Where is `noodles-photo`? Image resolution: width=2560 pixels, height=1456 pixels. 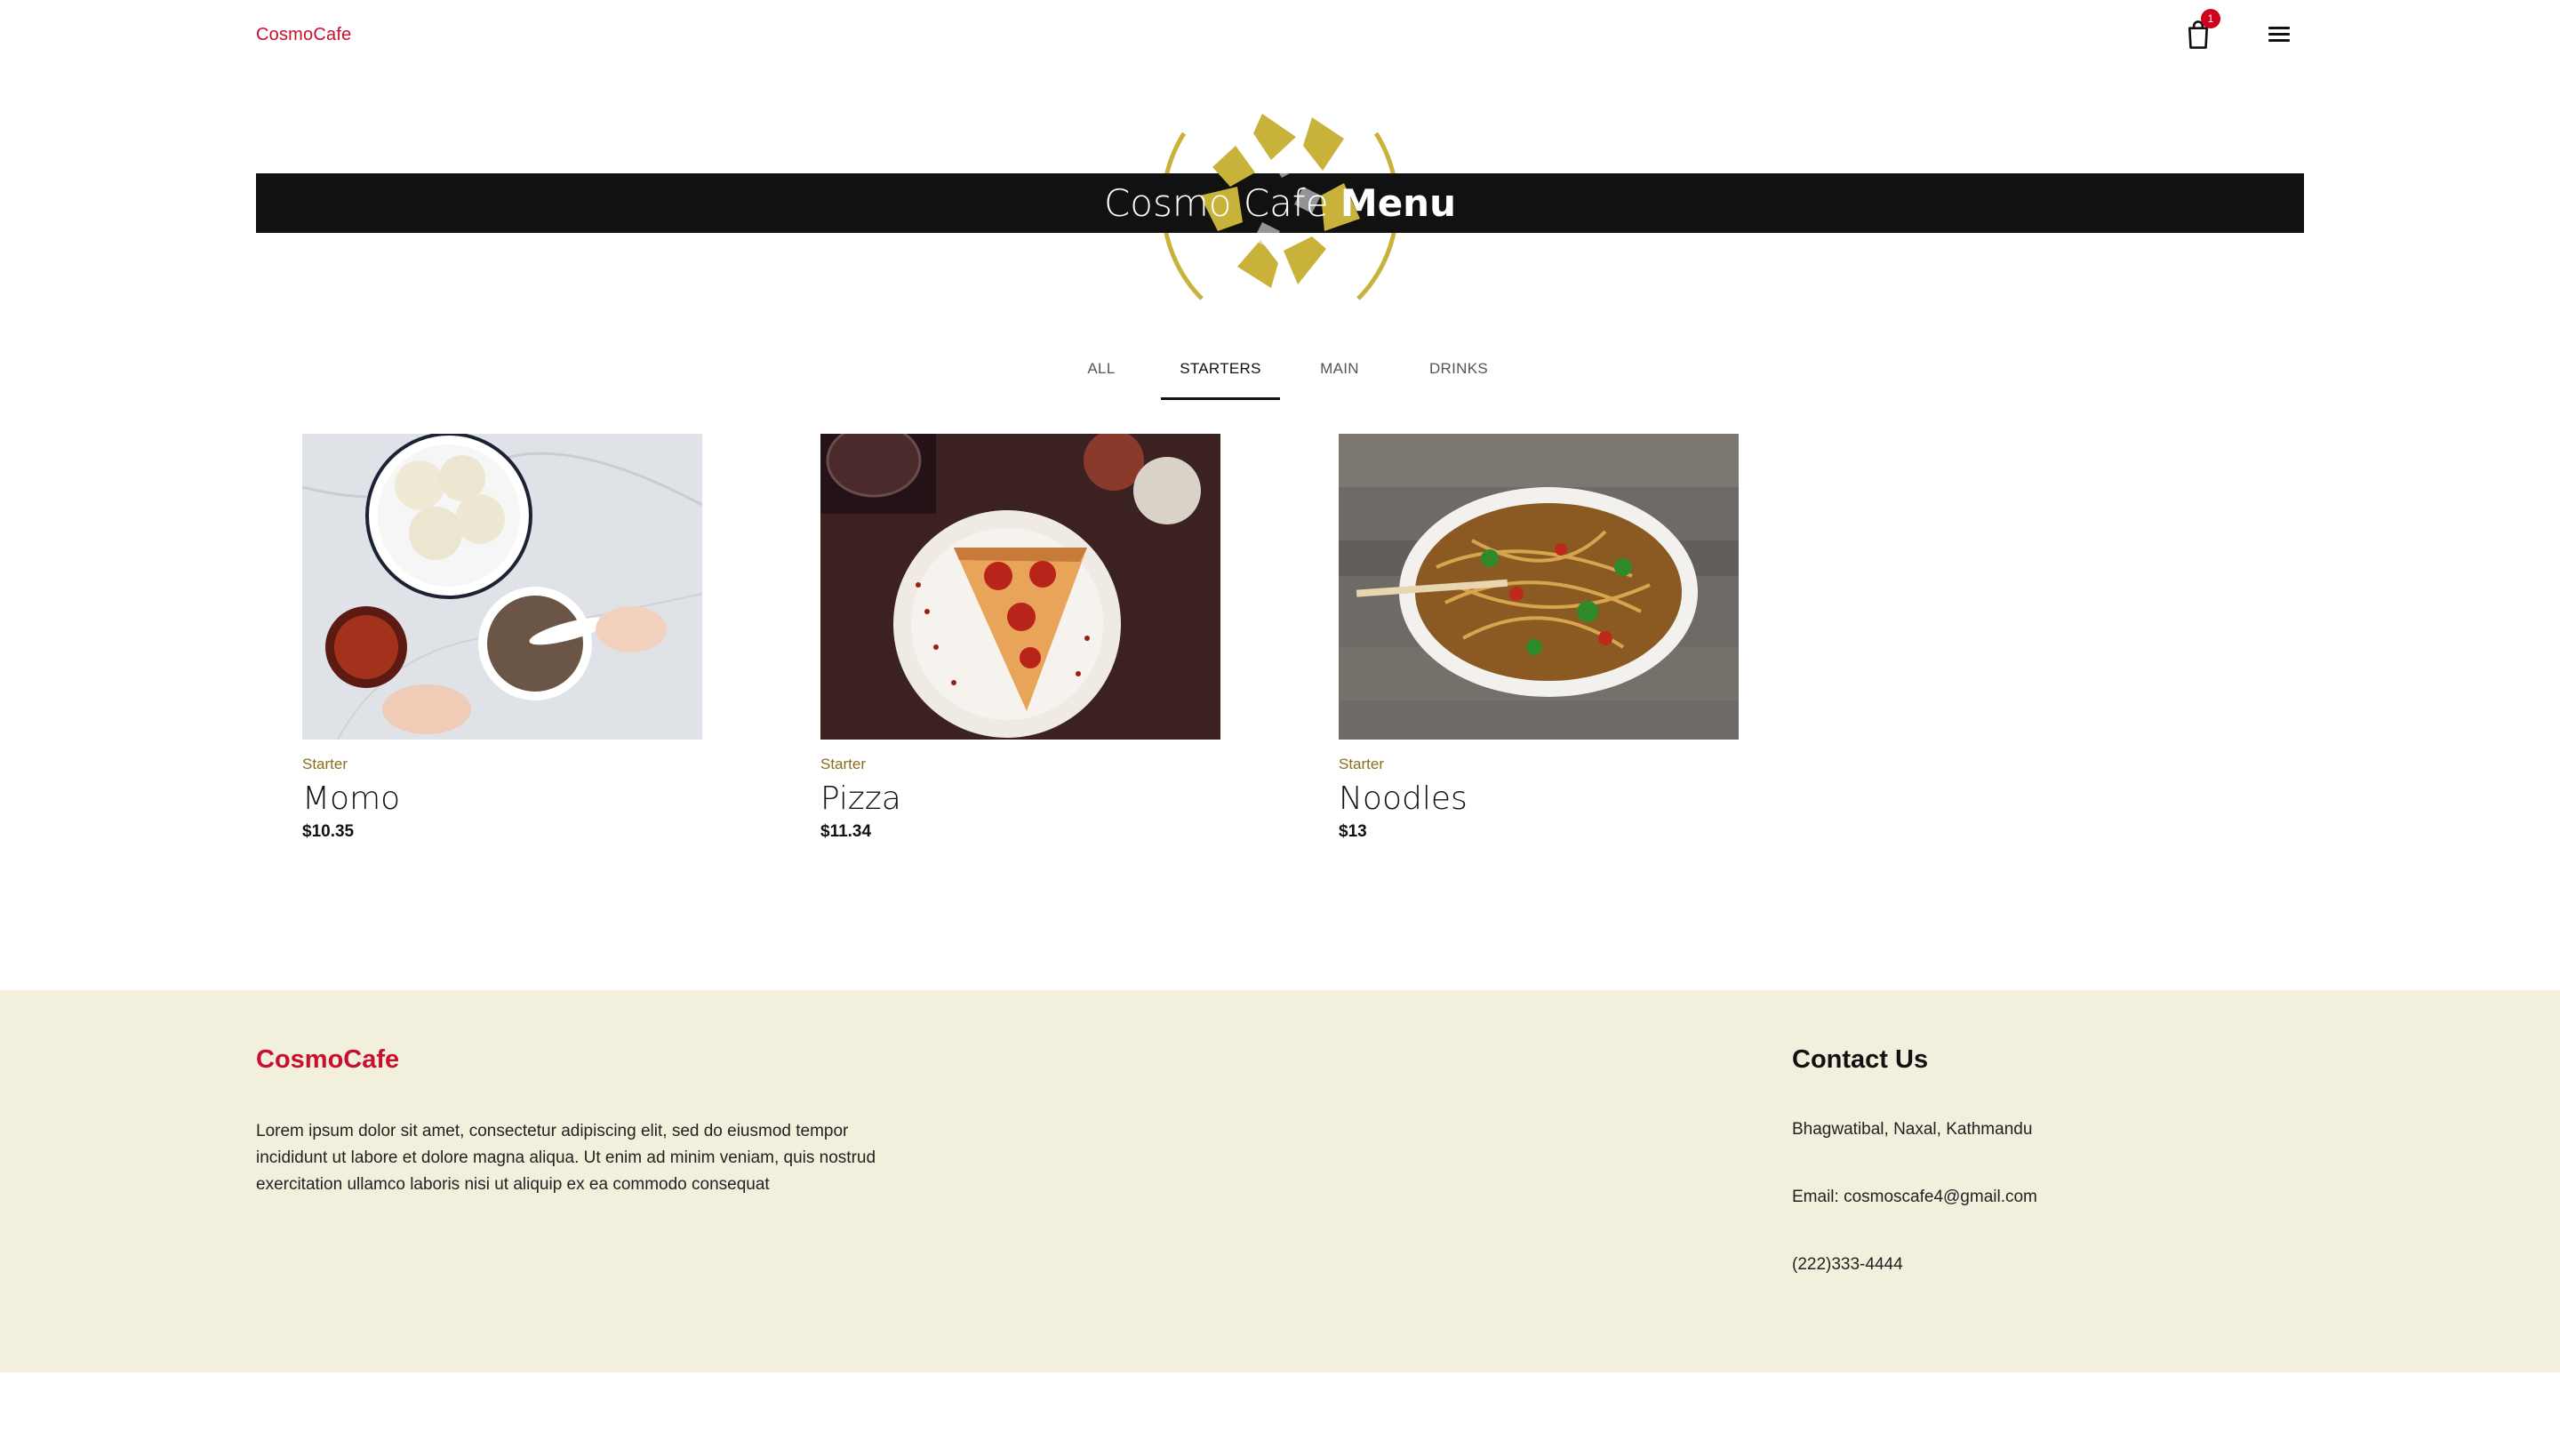 noodles-photo is located at coordinates (1539, 587).